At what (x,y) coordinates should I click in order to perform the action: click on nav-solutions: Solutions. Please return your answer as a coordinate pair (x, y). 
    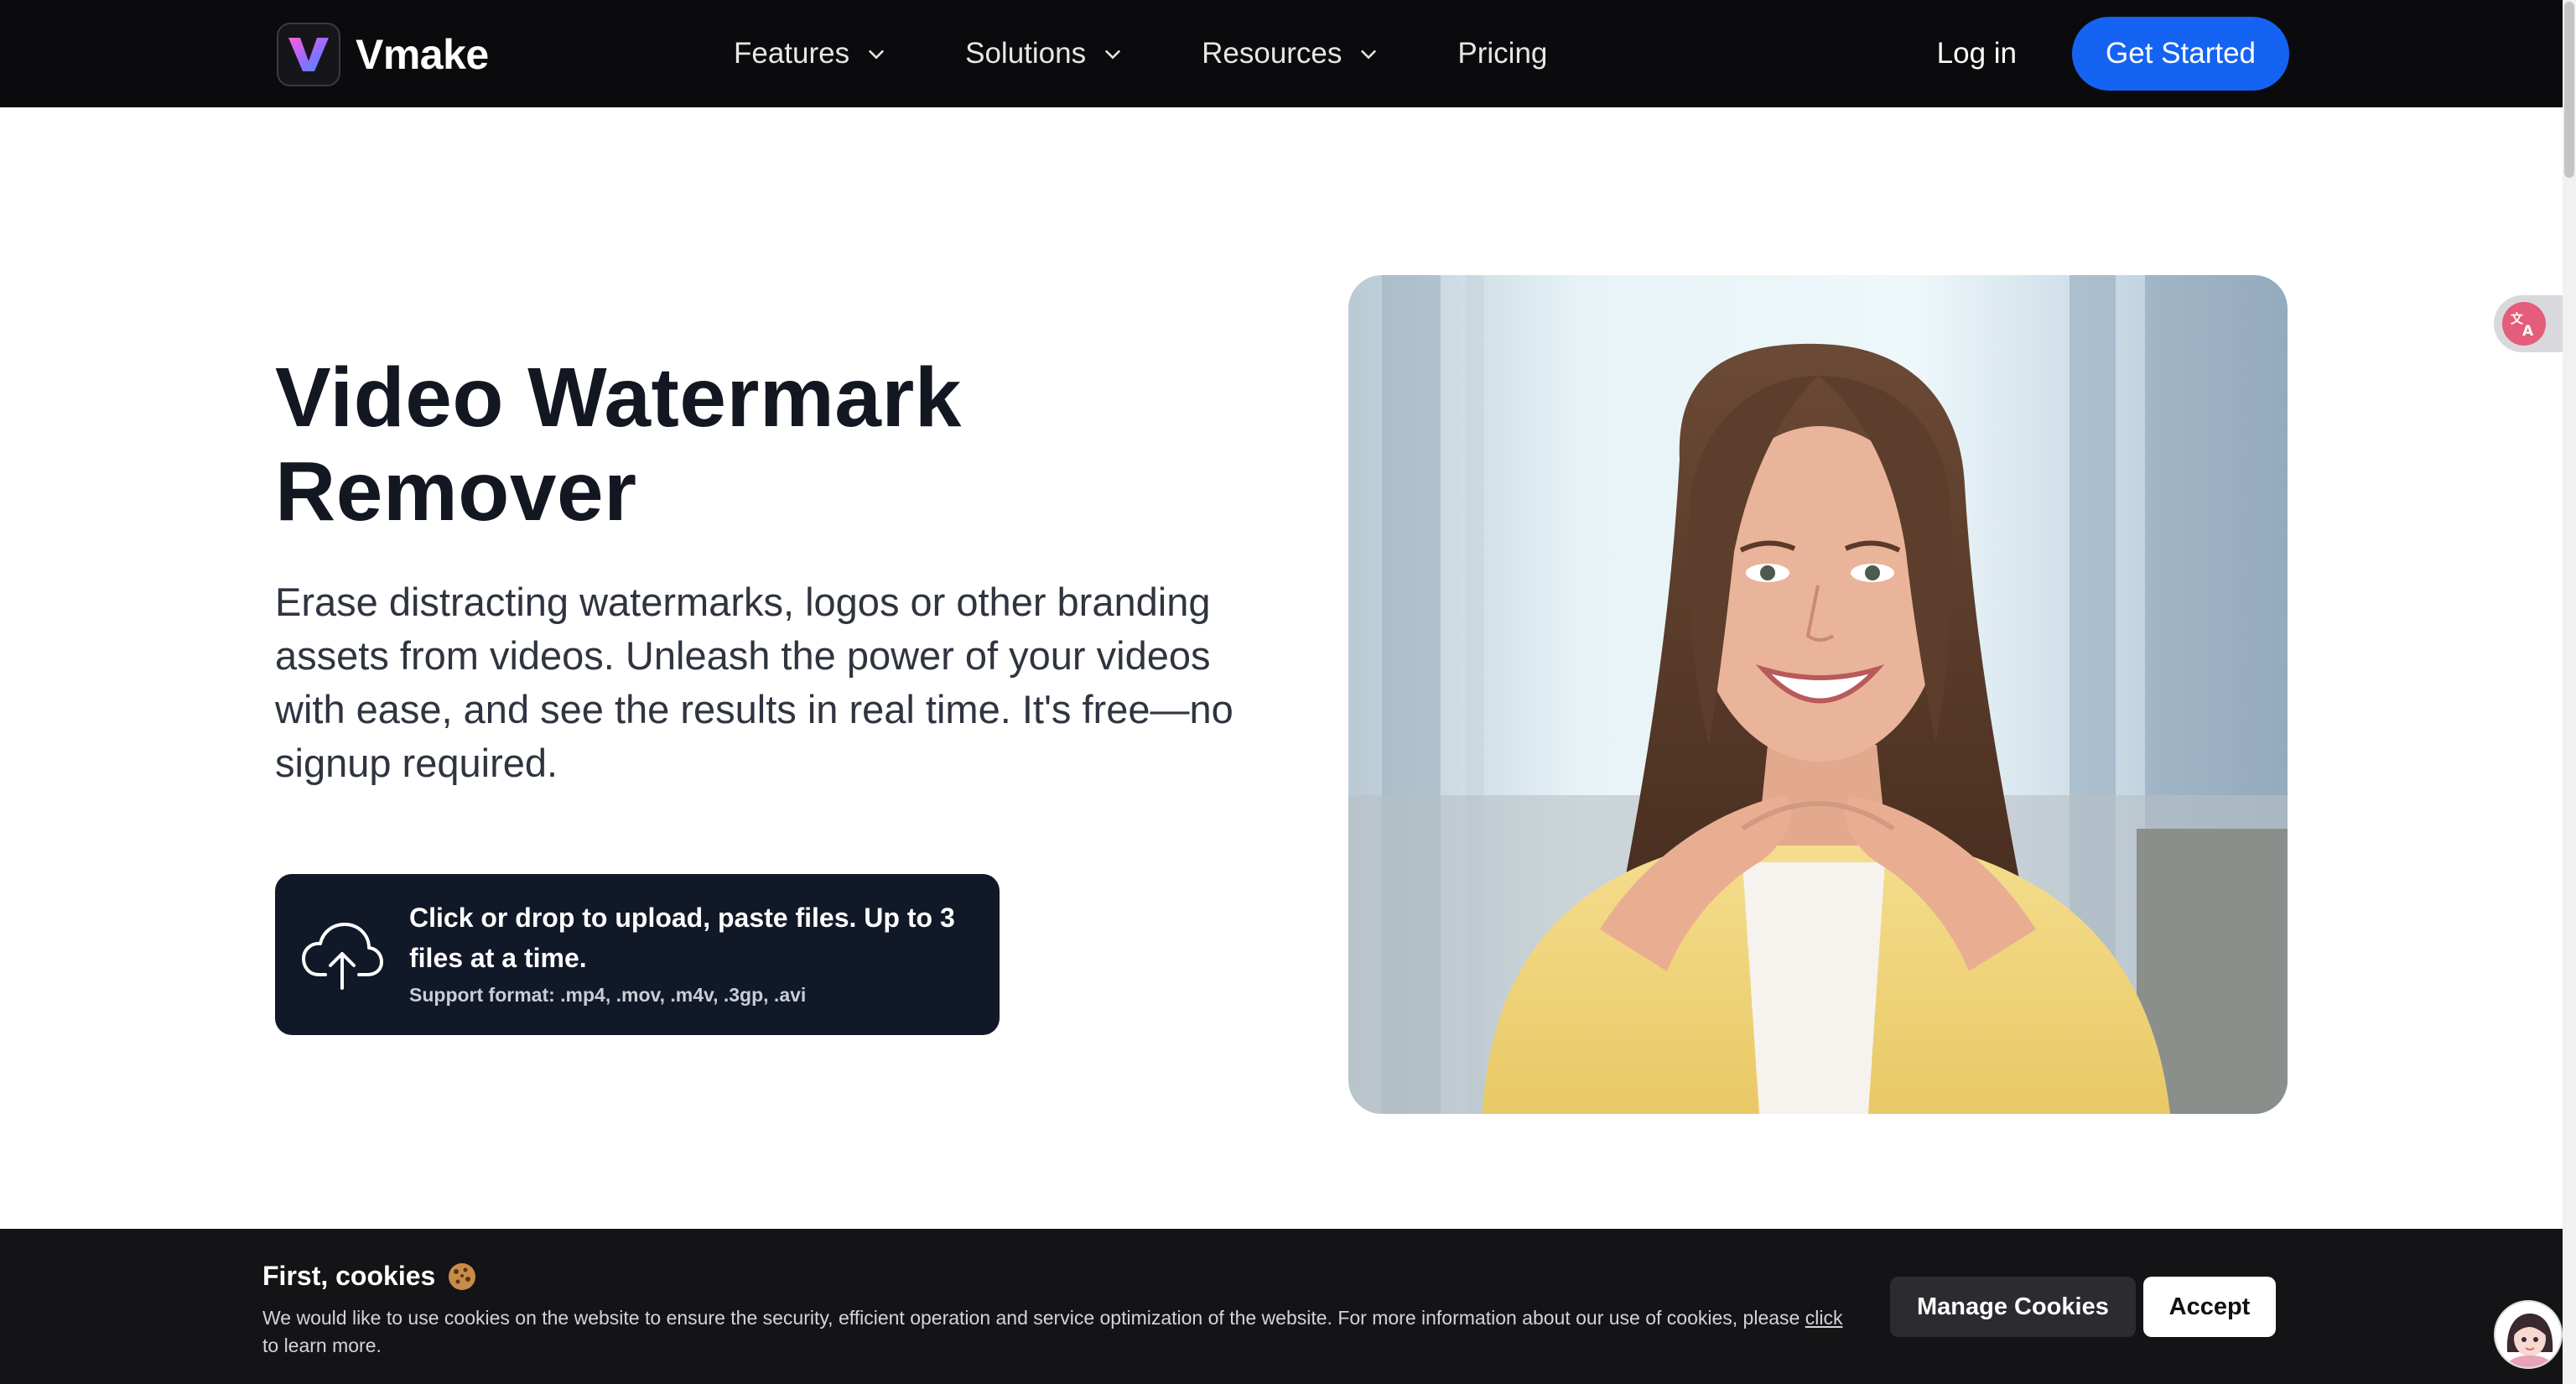
    Looking at the image, I should click on (1044, 53).